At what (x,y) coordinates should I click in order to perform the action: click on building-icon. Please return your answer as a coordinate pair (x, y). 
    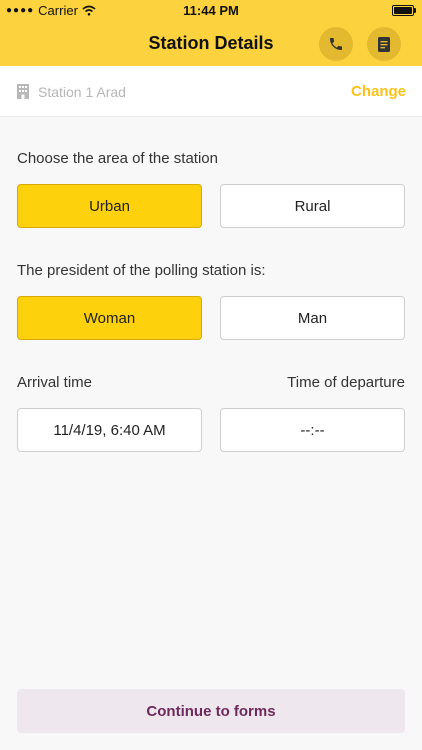
    Looking at the image, I should click on (23, 91).